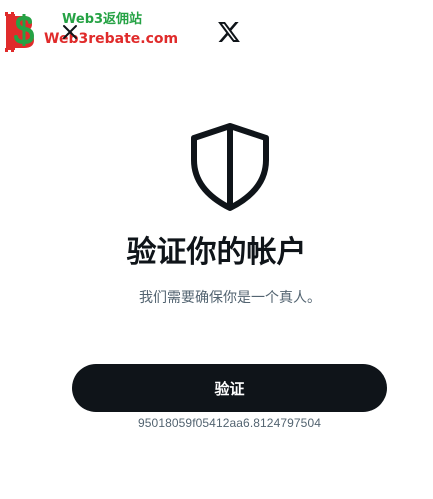  I want to click on close-icon, so click(70, 32).